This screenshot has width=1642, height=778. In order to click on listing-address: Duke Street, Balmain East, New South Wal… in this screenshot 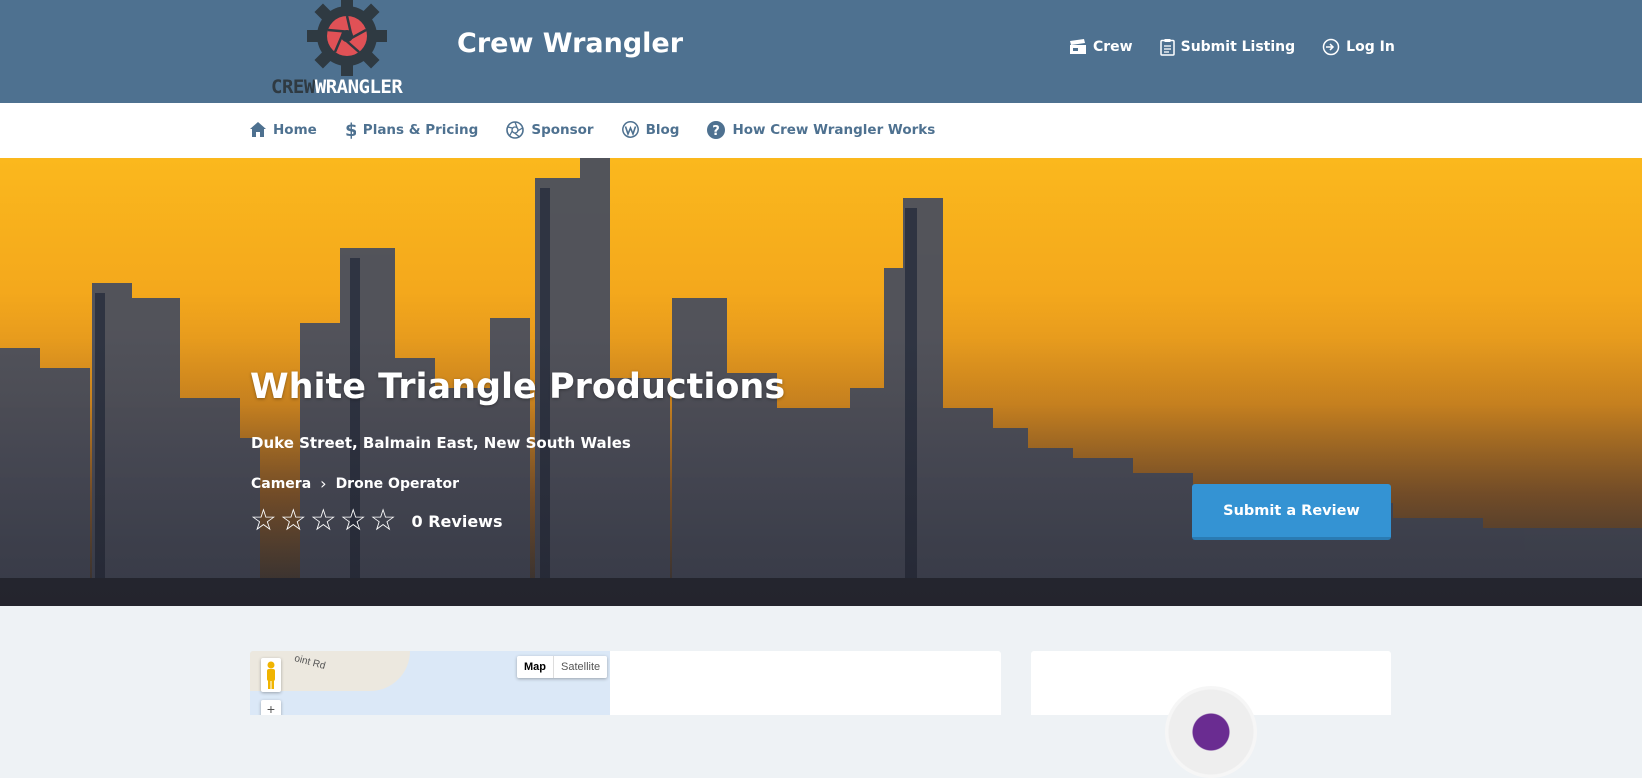, I will do `click(441, 443)`.